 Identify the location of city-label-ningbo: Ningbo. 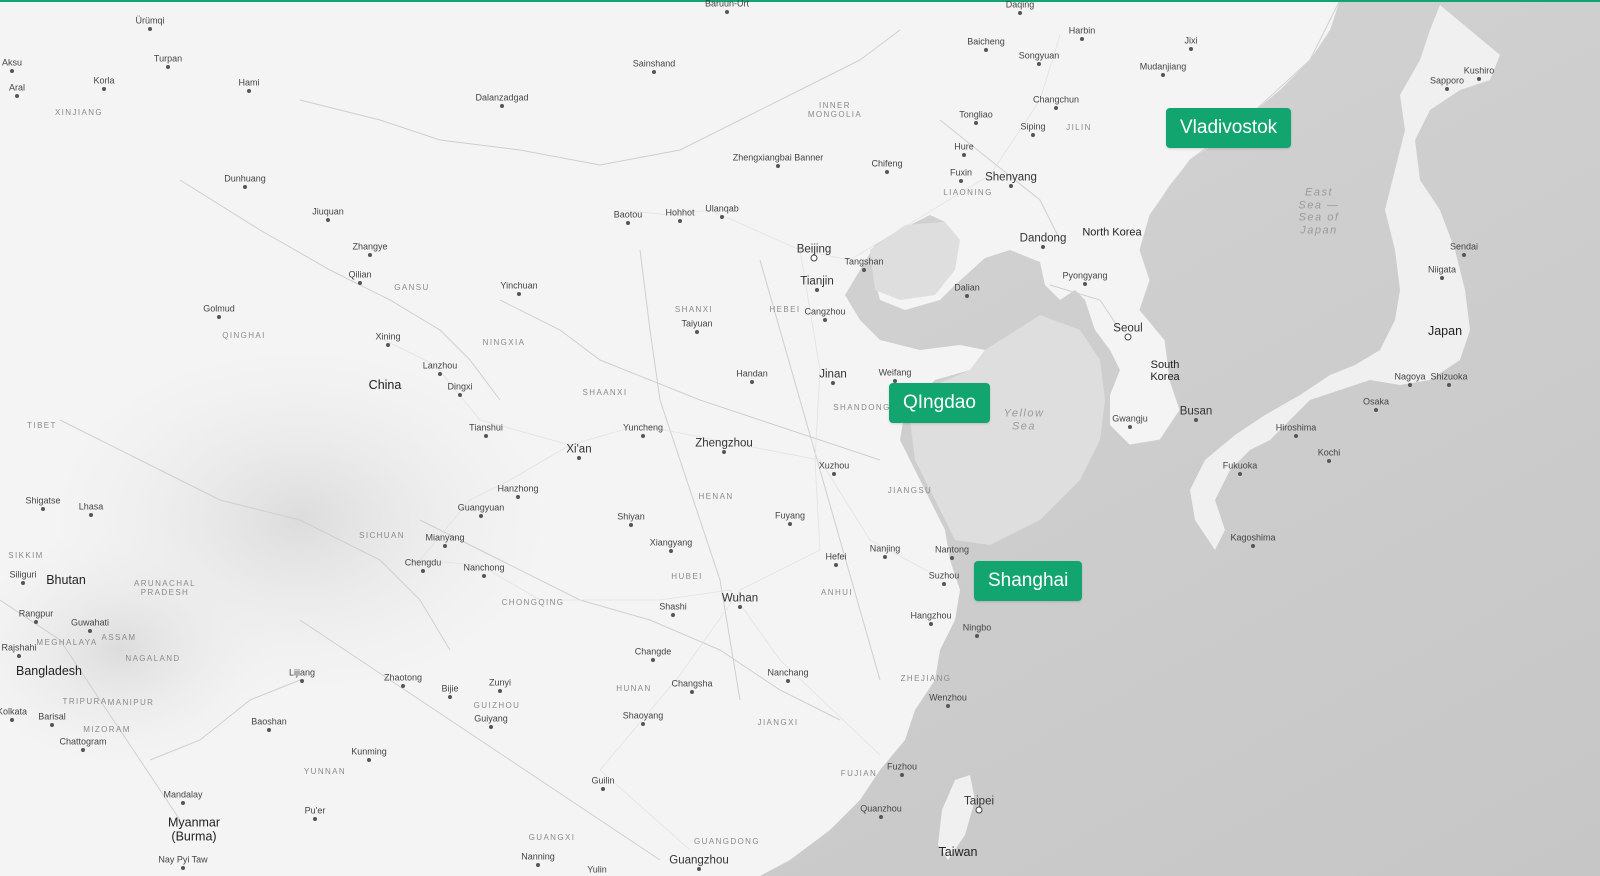
(977, 627).